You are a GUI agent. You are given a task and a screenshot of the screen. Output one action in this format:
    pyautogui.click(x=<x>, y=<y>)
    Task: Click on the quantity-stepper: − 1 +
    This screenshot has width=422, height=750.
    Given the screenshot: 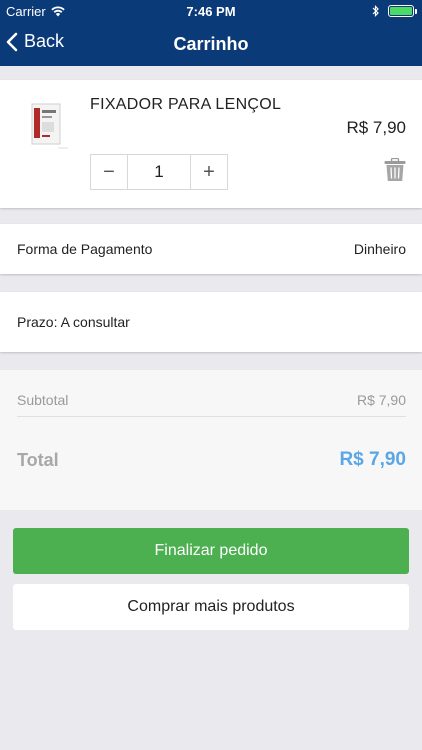 What is the action you would take?
    pyautogui.click(x=159, y=172)
    